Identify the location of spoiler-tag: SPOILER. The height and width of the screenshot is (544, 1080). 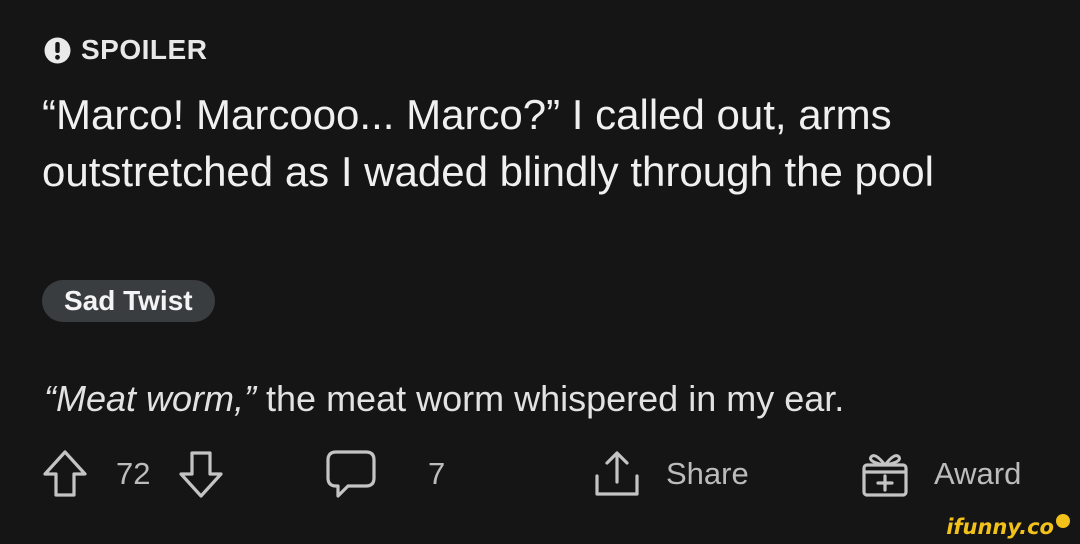
(125, 50).